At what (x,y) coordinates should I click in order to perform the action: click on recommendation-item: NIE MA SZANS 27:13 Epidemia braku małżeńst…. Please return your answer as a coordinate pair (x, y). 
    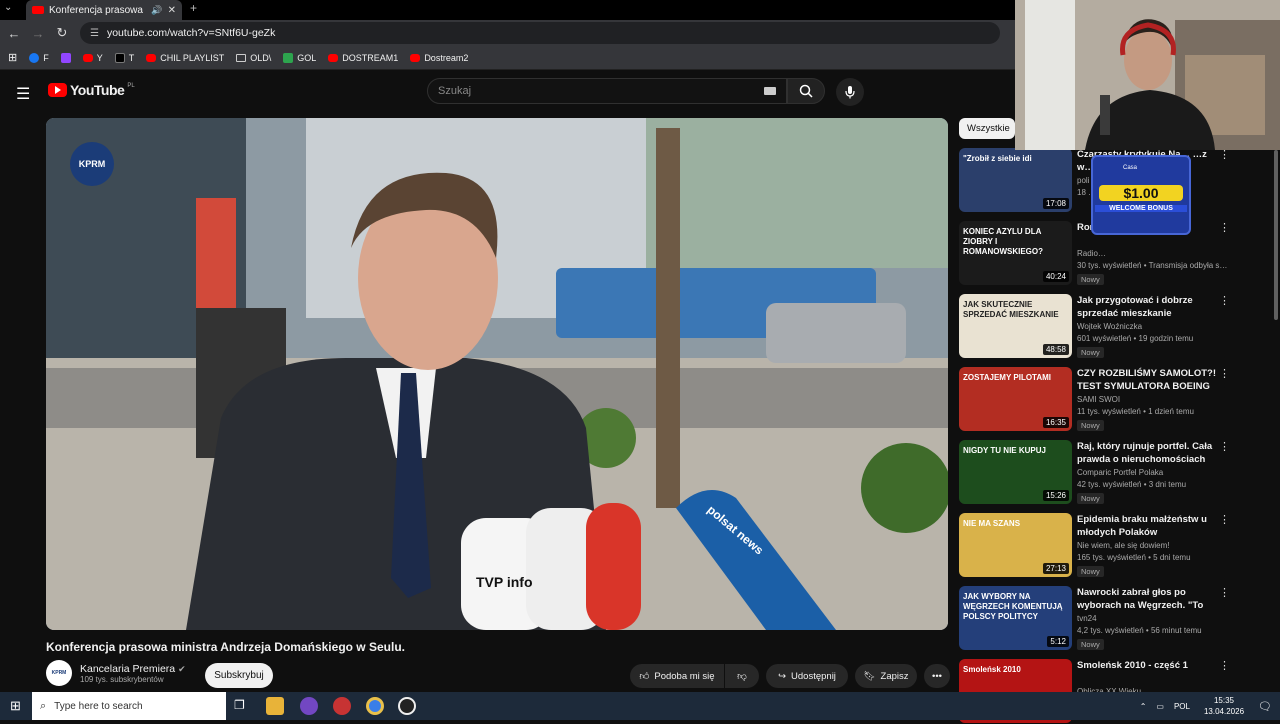
    Looking at the image, I should click on (1094, 545).